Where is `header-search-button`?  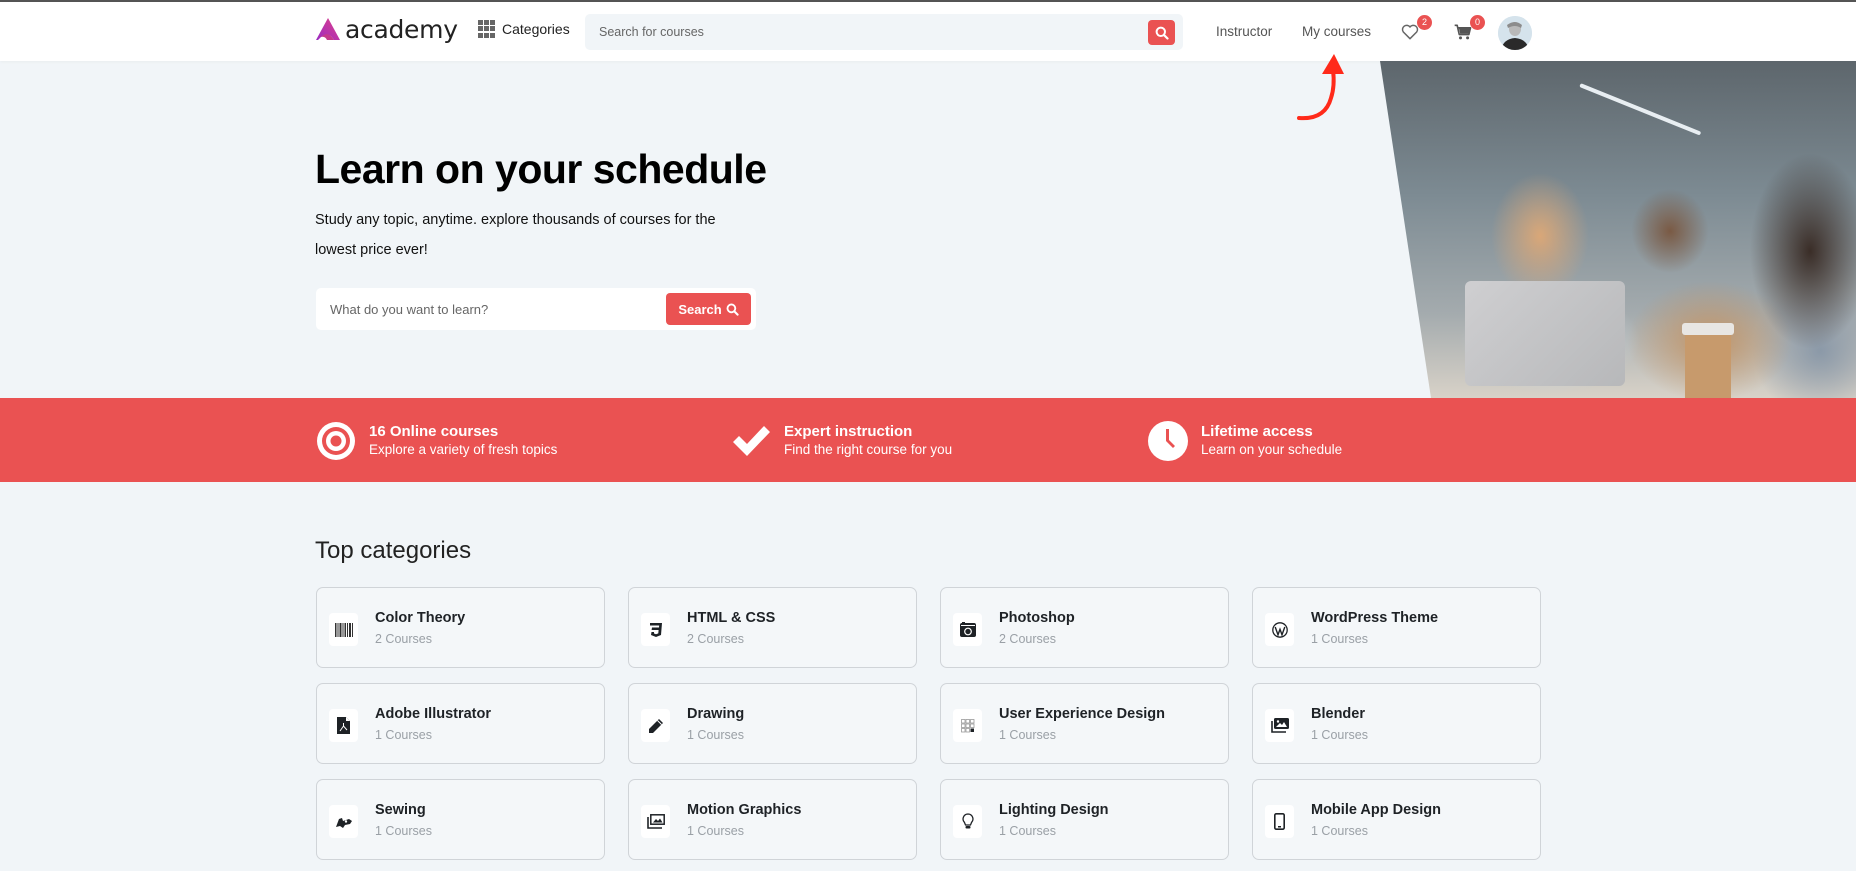
header-search-button is located at coordinates (1161, 32).